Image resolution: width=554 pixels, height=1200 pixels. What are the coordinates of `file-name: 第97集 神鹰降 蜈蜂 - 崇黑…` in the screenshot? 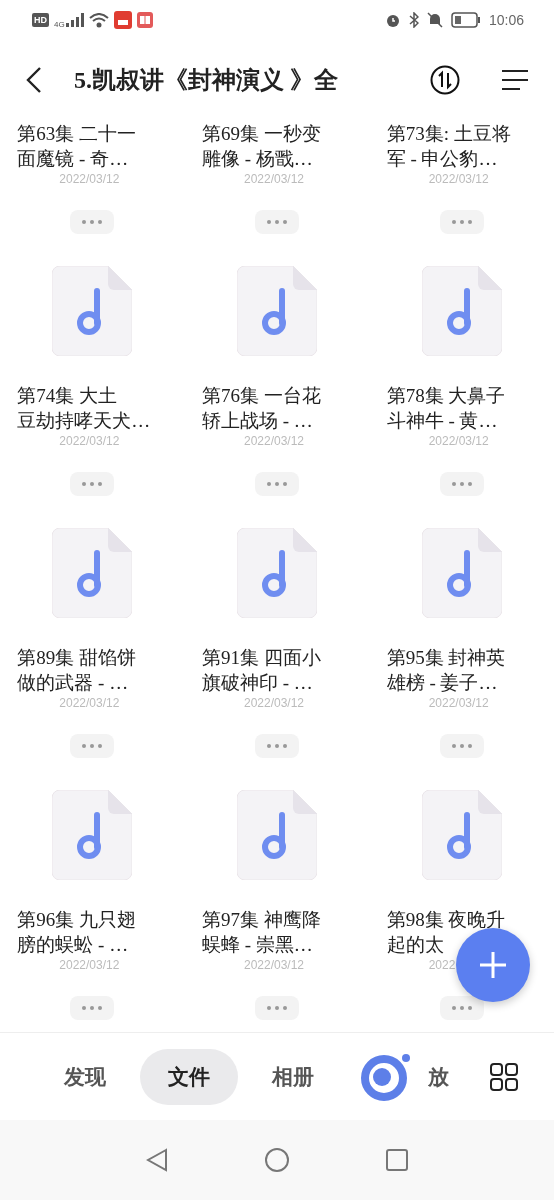 It's located at (262, 932).